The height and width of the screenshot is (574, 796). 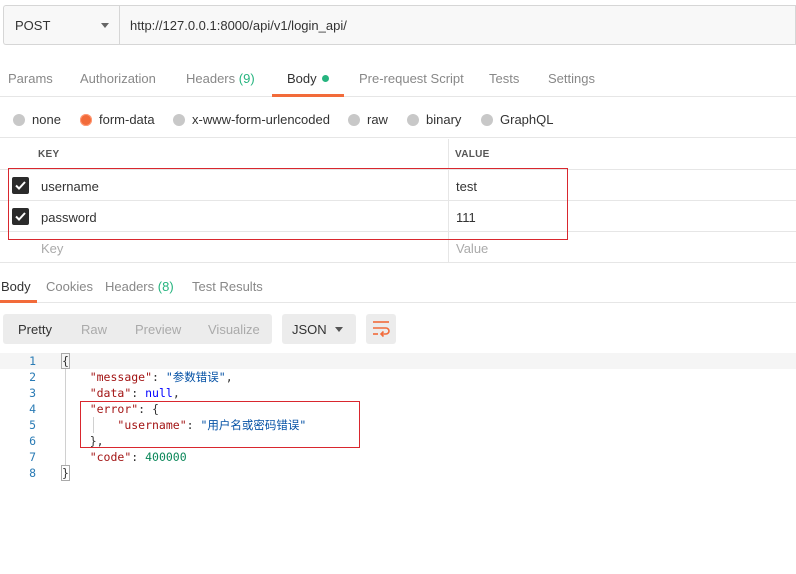 I want to click on tab-settings: Settings, so click(x=571, y=78).